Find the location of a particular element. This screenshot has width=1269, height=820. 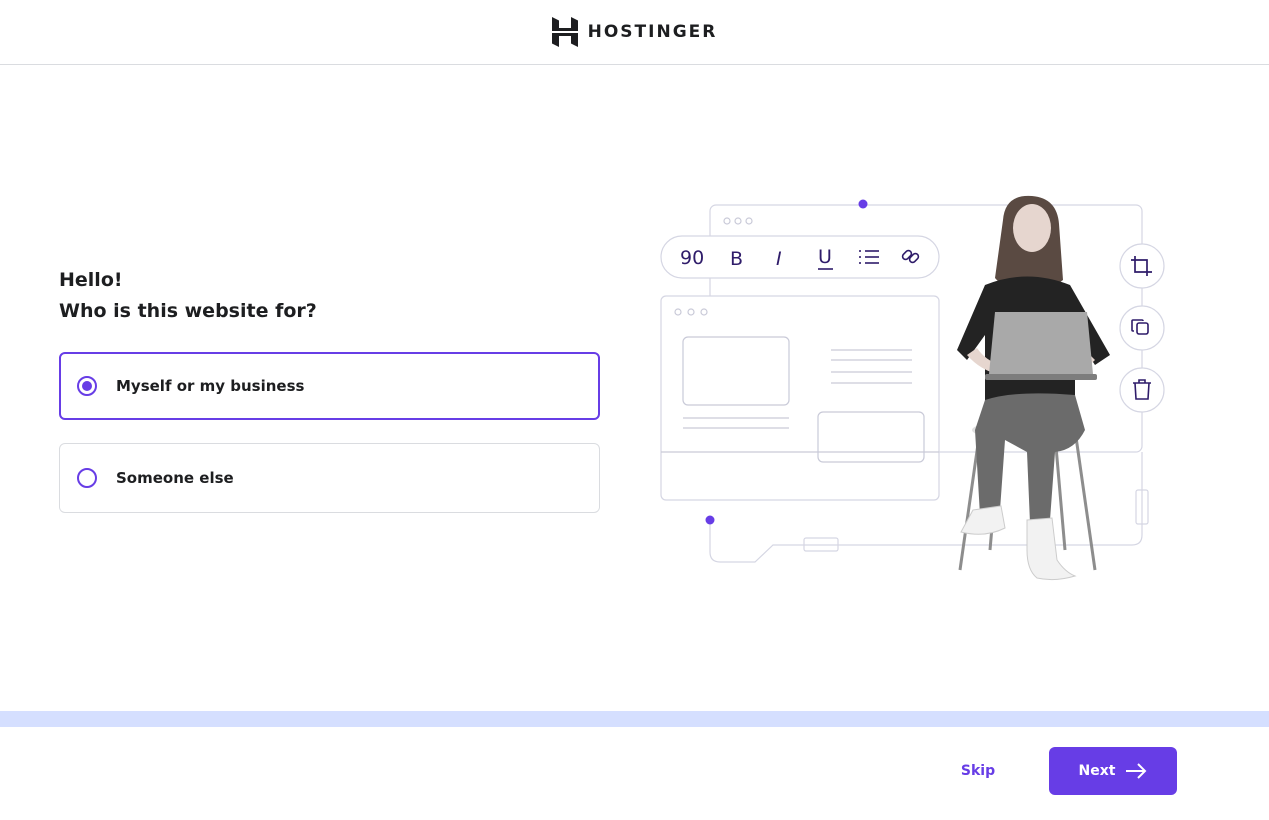

brand-name: HOSTINGER is located at coordinates (652, 32).